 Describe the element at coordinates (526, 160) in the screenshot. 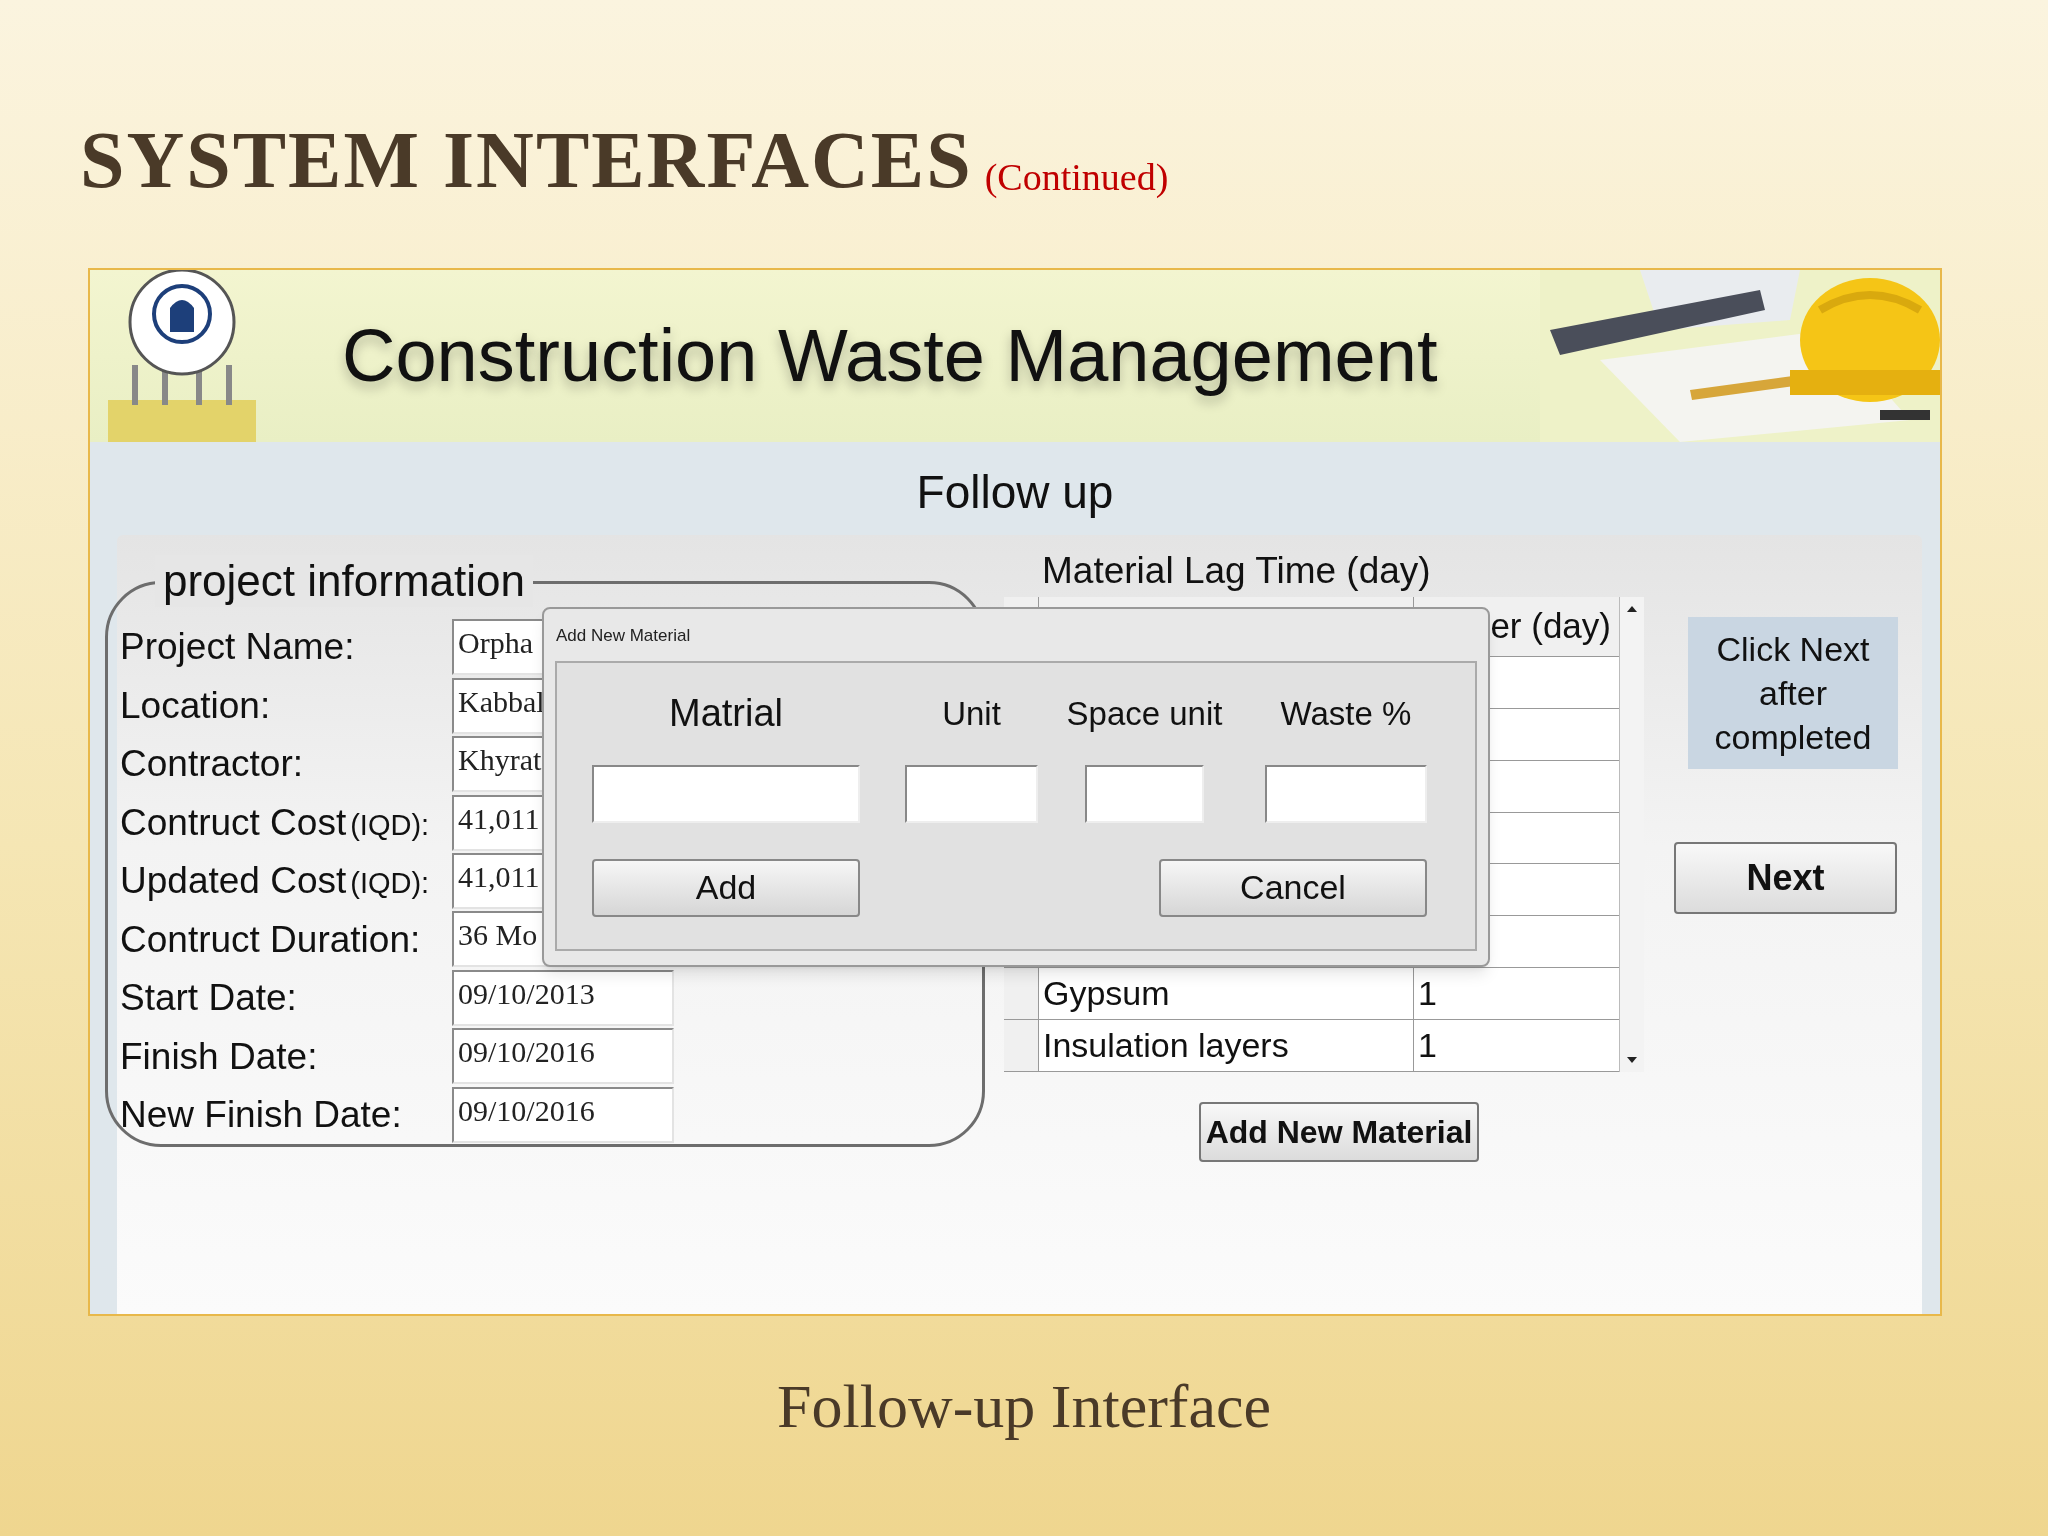

I see `slide-title: SYSTEM INTERFACES` at that location.